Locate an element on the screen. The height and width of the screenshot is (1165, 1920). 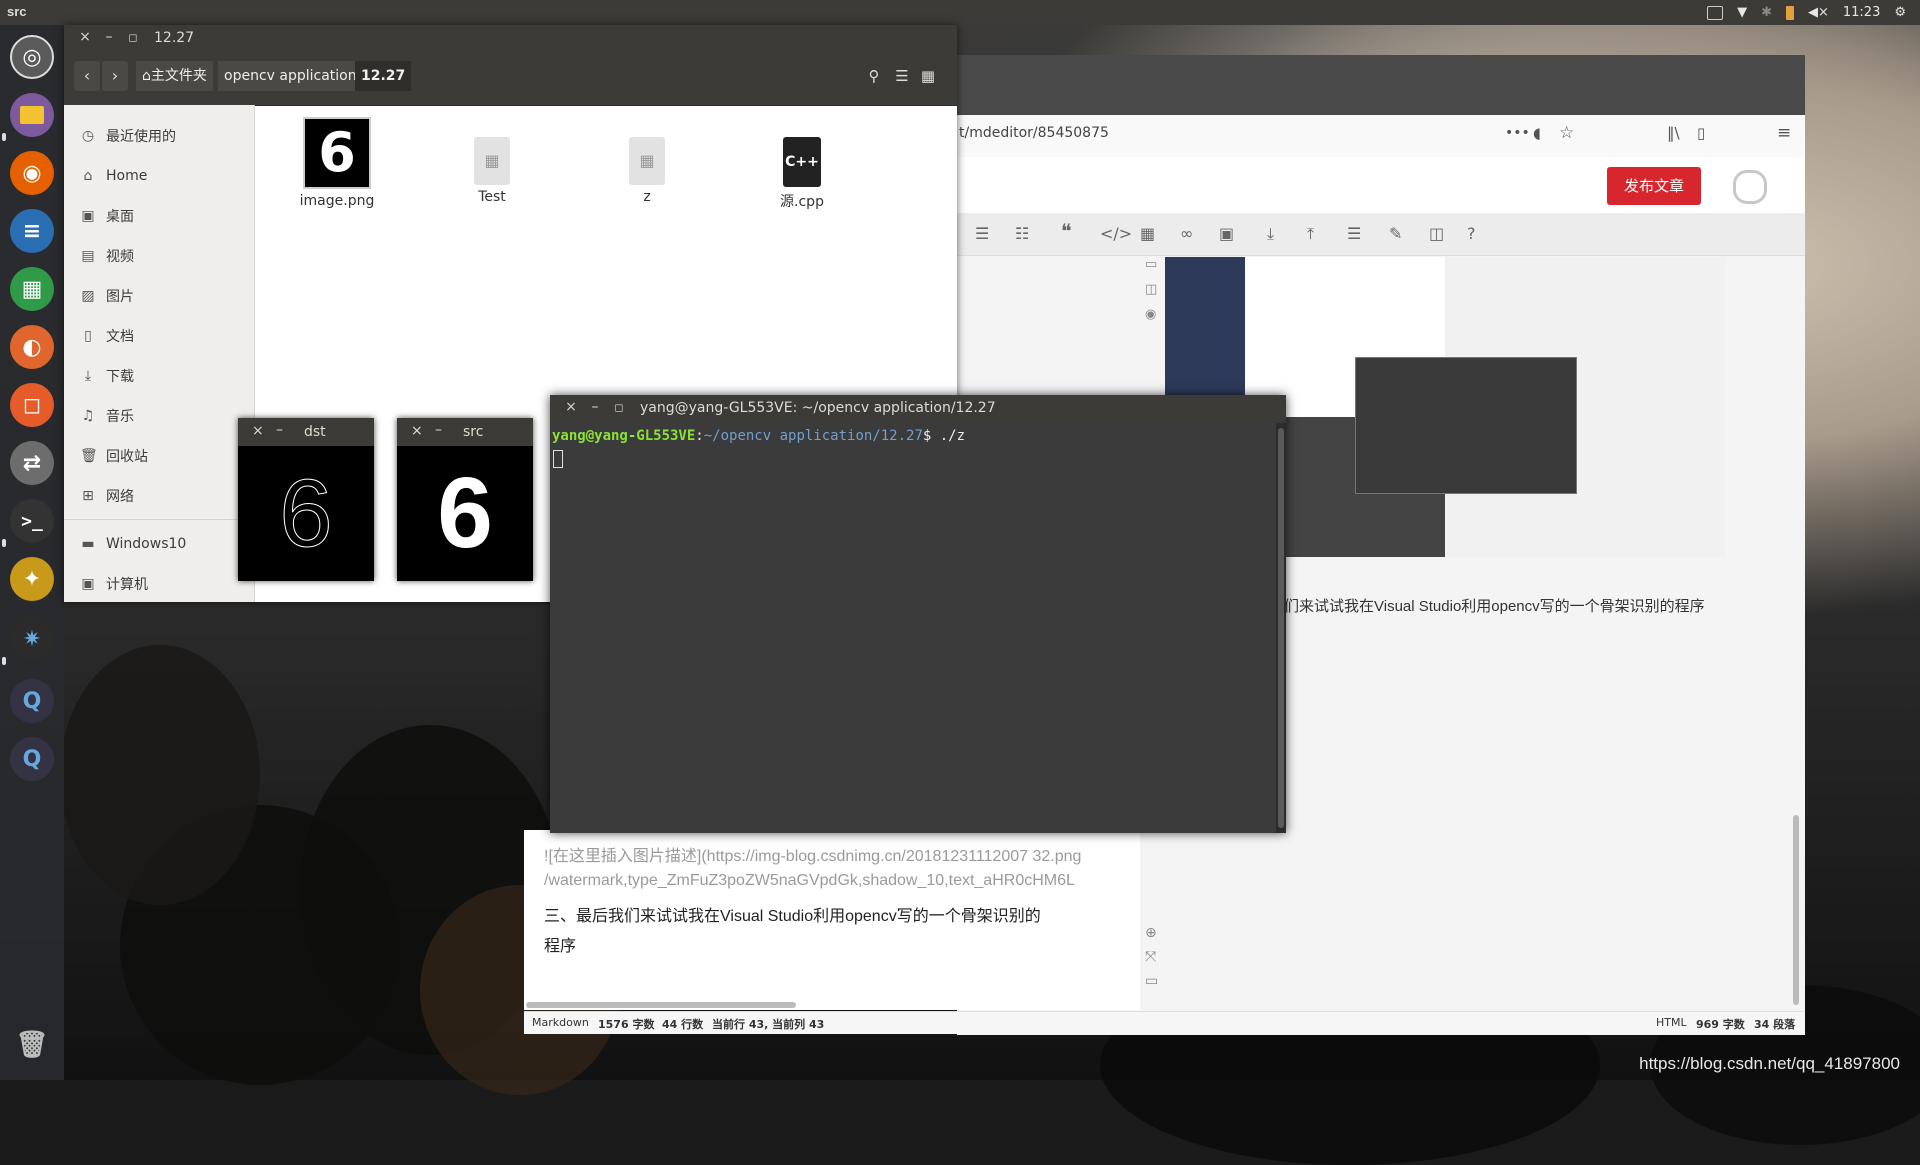
horizontal-scrollbar is located at coordinates (661, 1005).